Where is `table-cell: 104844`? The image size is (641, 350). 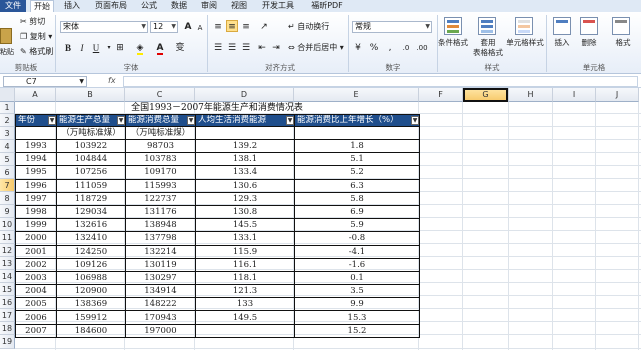 table-cell: 104844 is located at coordinates (91, 159).